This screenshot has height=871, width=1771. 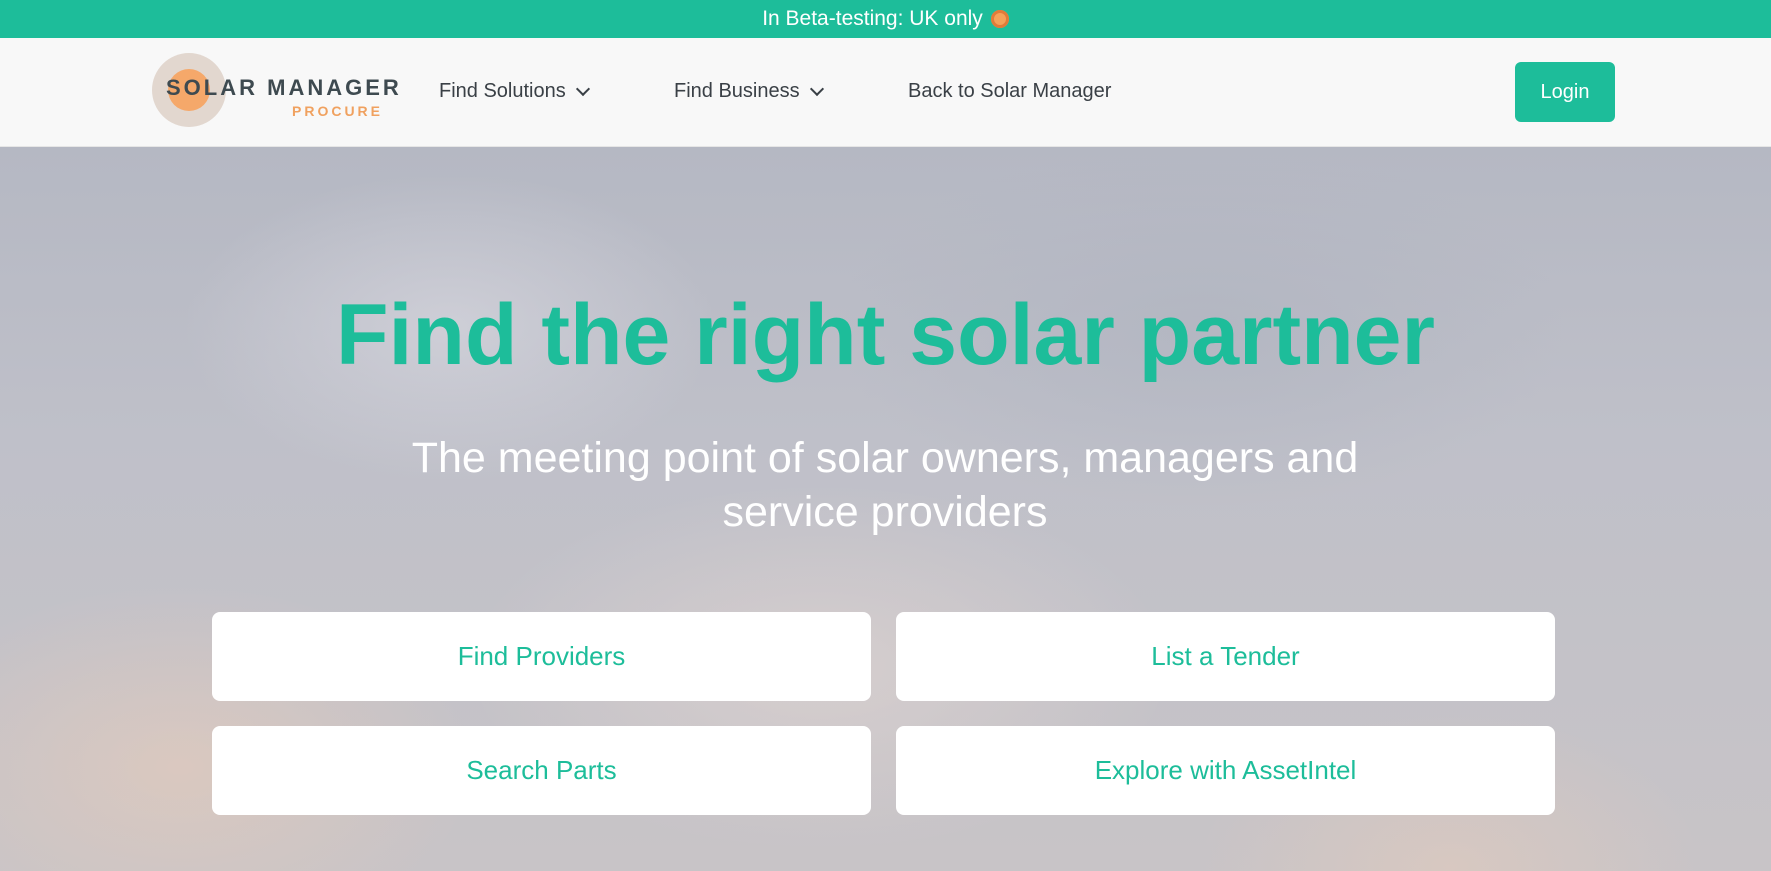 I want to click on brand-name: SOLAR MANAGER, so click(x=284, y=87).